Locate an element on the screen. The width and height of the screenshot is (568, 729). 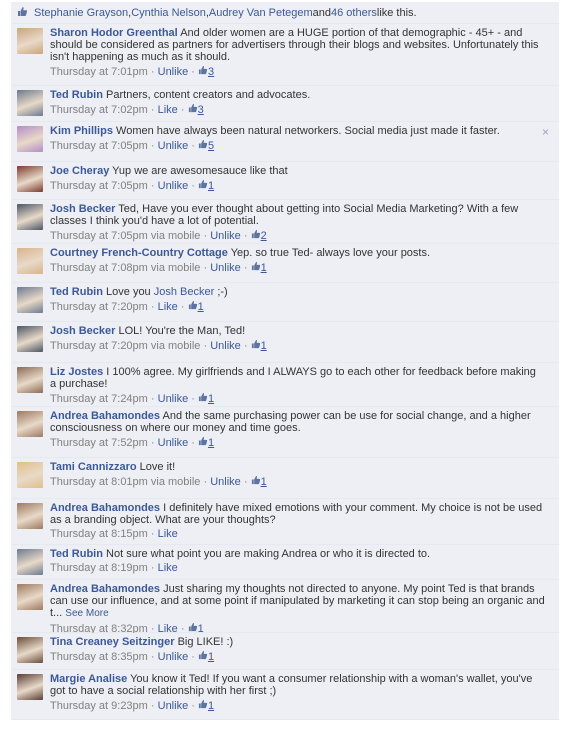
timestamp: Thursday at 8:01pm via mobile is located at coordinates (125, 482).